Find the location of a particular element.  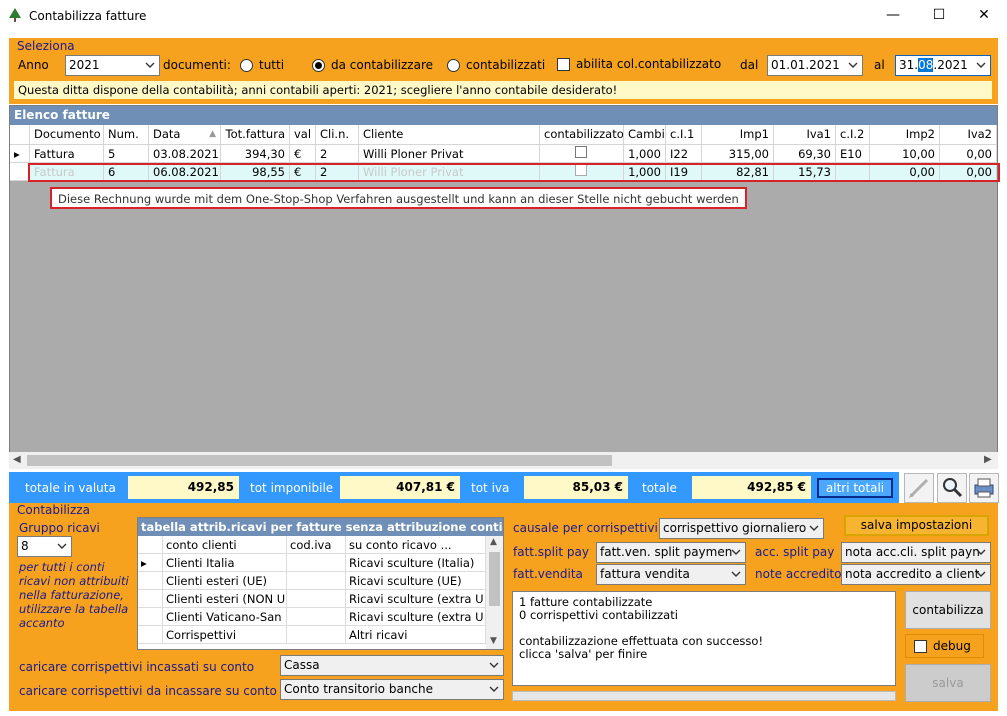

vendita-value: fattura vendita is located at coordinates (645, 574).